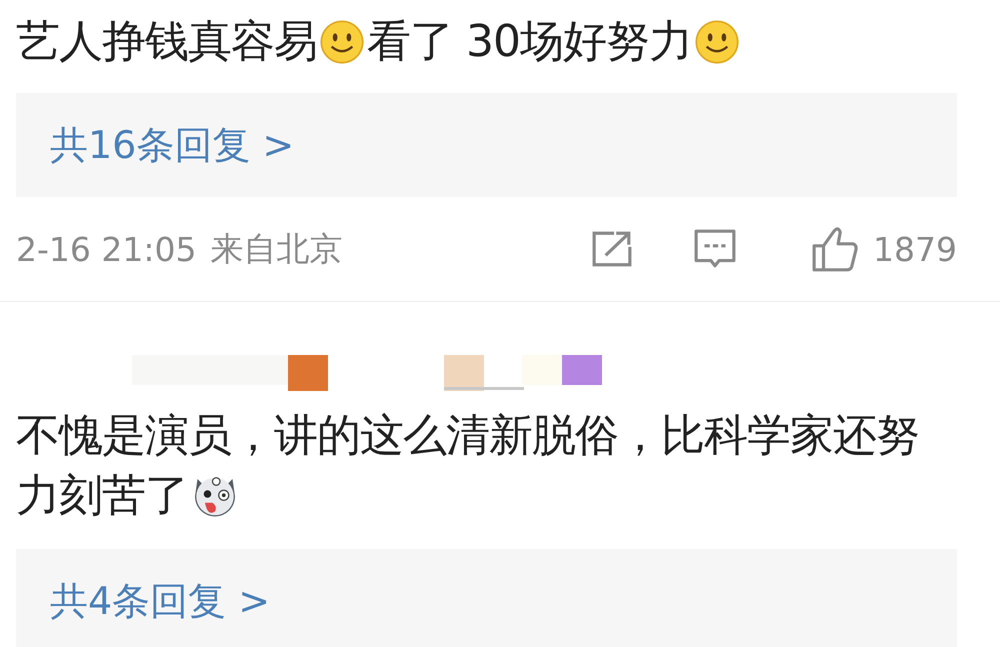  What do you see at coordinates (715, 249) in the screenshot?
I see `comment-icon` at bounding box center [715, 249].